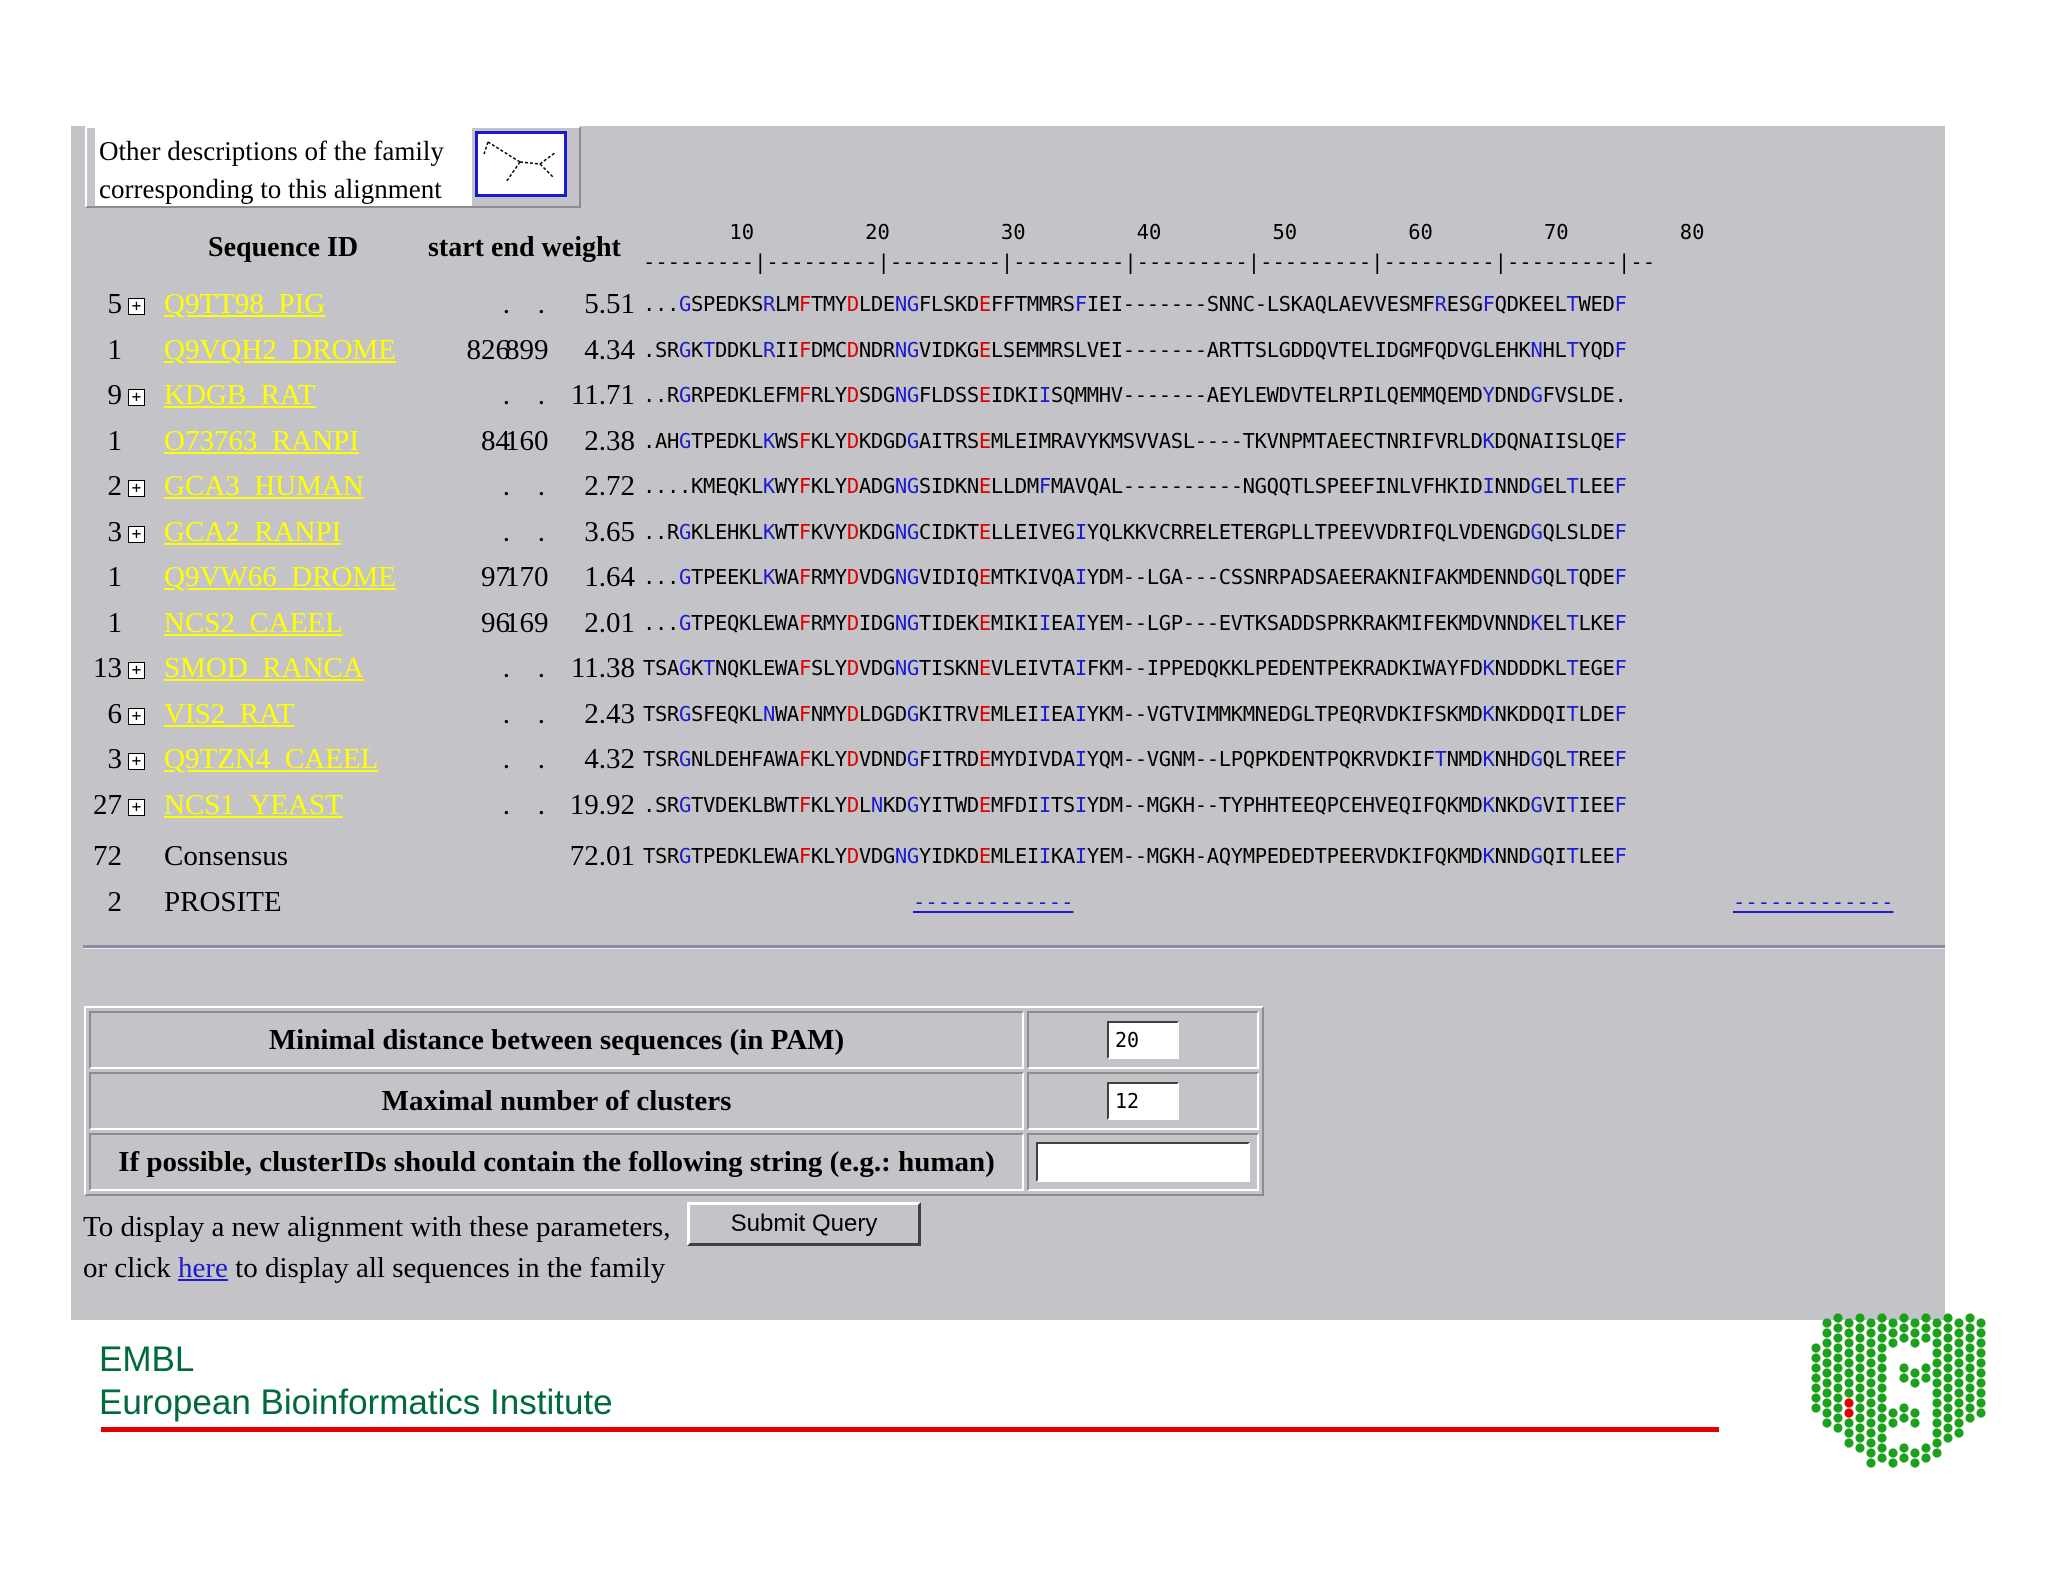 This screenshot has height=1582, width=2048. I want to click on consensus-label: Consensus, so click(226, 856).